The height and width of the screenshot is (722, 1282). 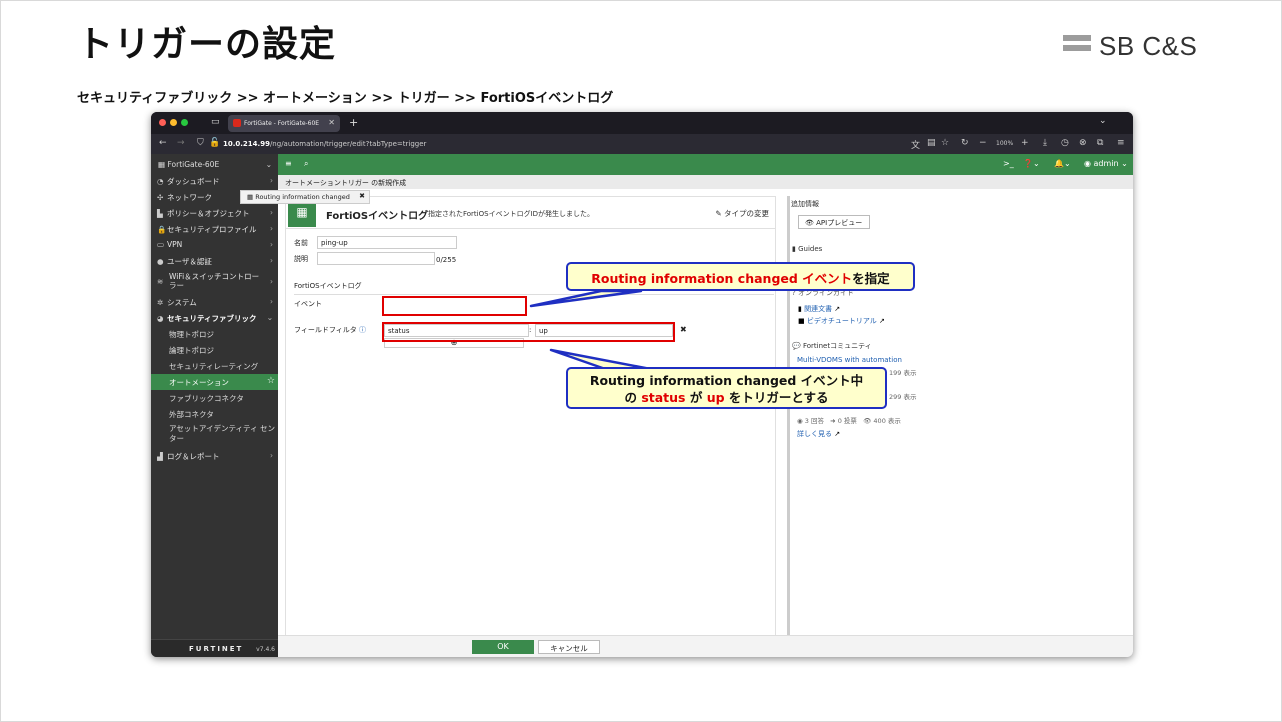 I want to click on policy-icon: ▙, so click(x=160, y=213).